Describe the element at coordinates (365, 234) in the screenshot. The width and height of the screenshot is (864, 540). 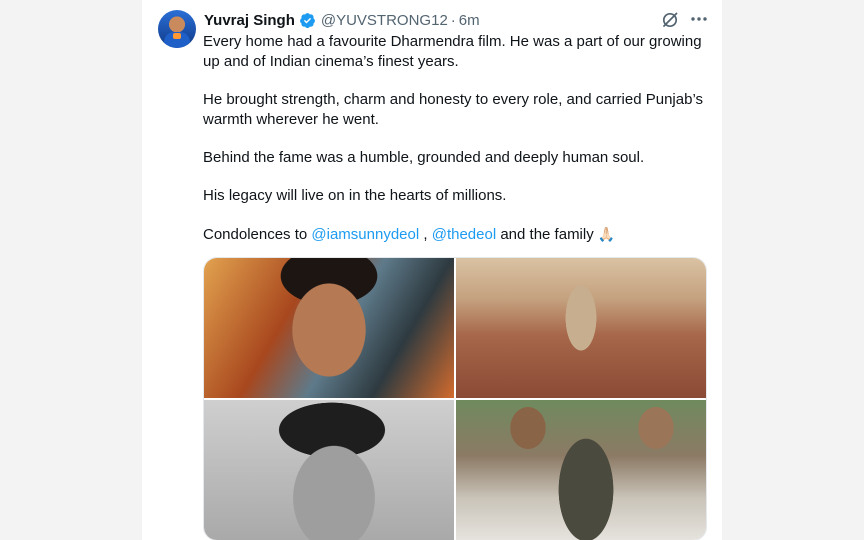
I see `mention-iamsunnydeol: @iamsunnydeol` at that location.